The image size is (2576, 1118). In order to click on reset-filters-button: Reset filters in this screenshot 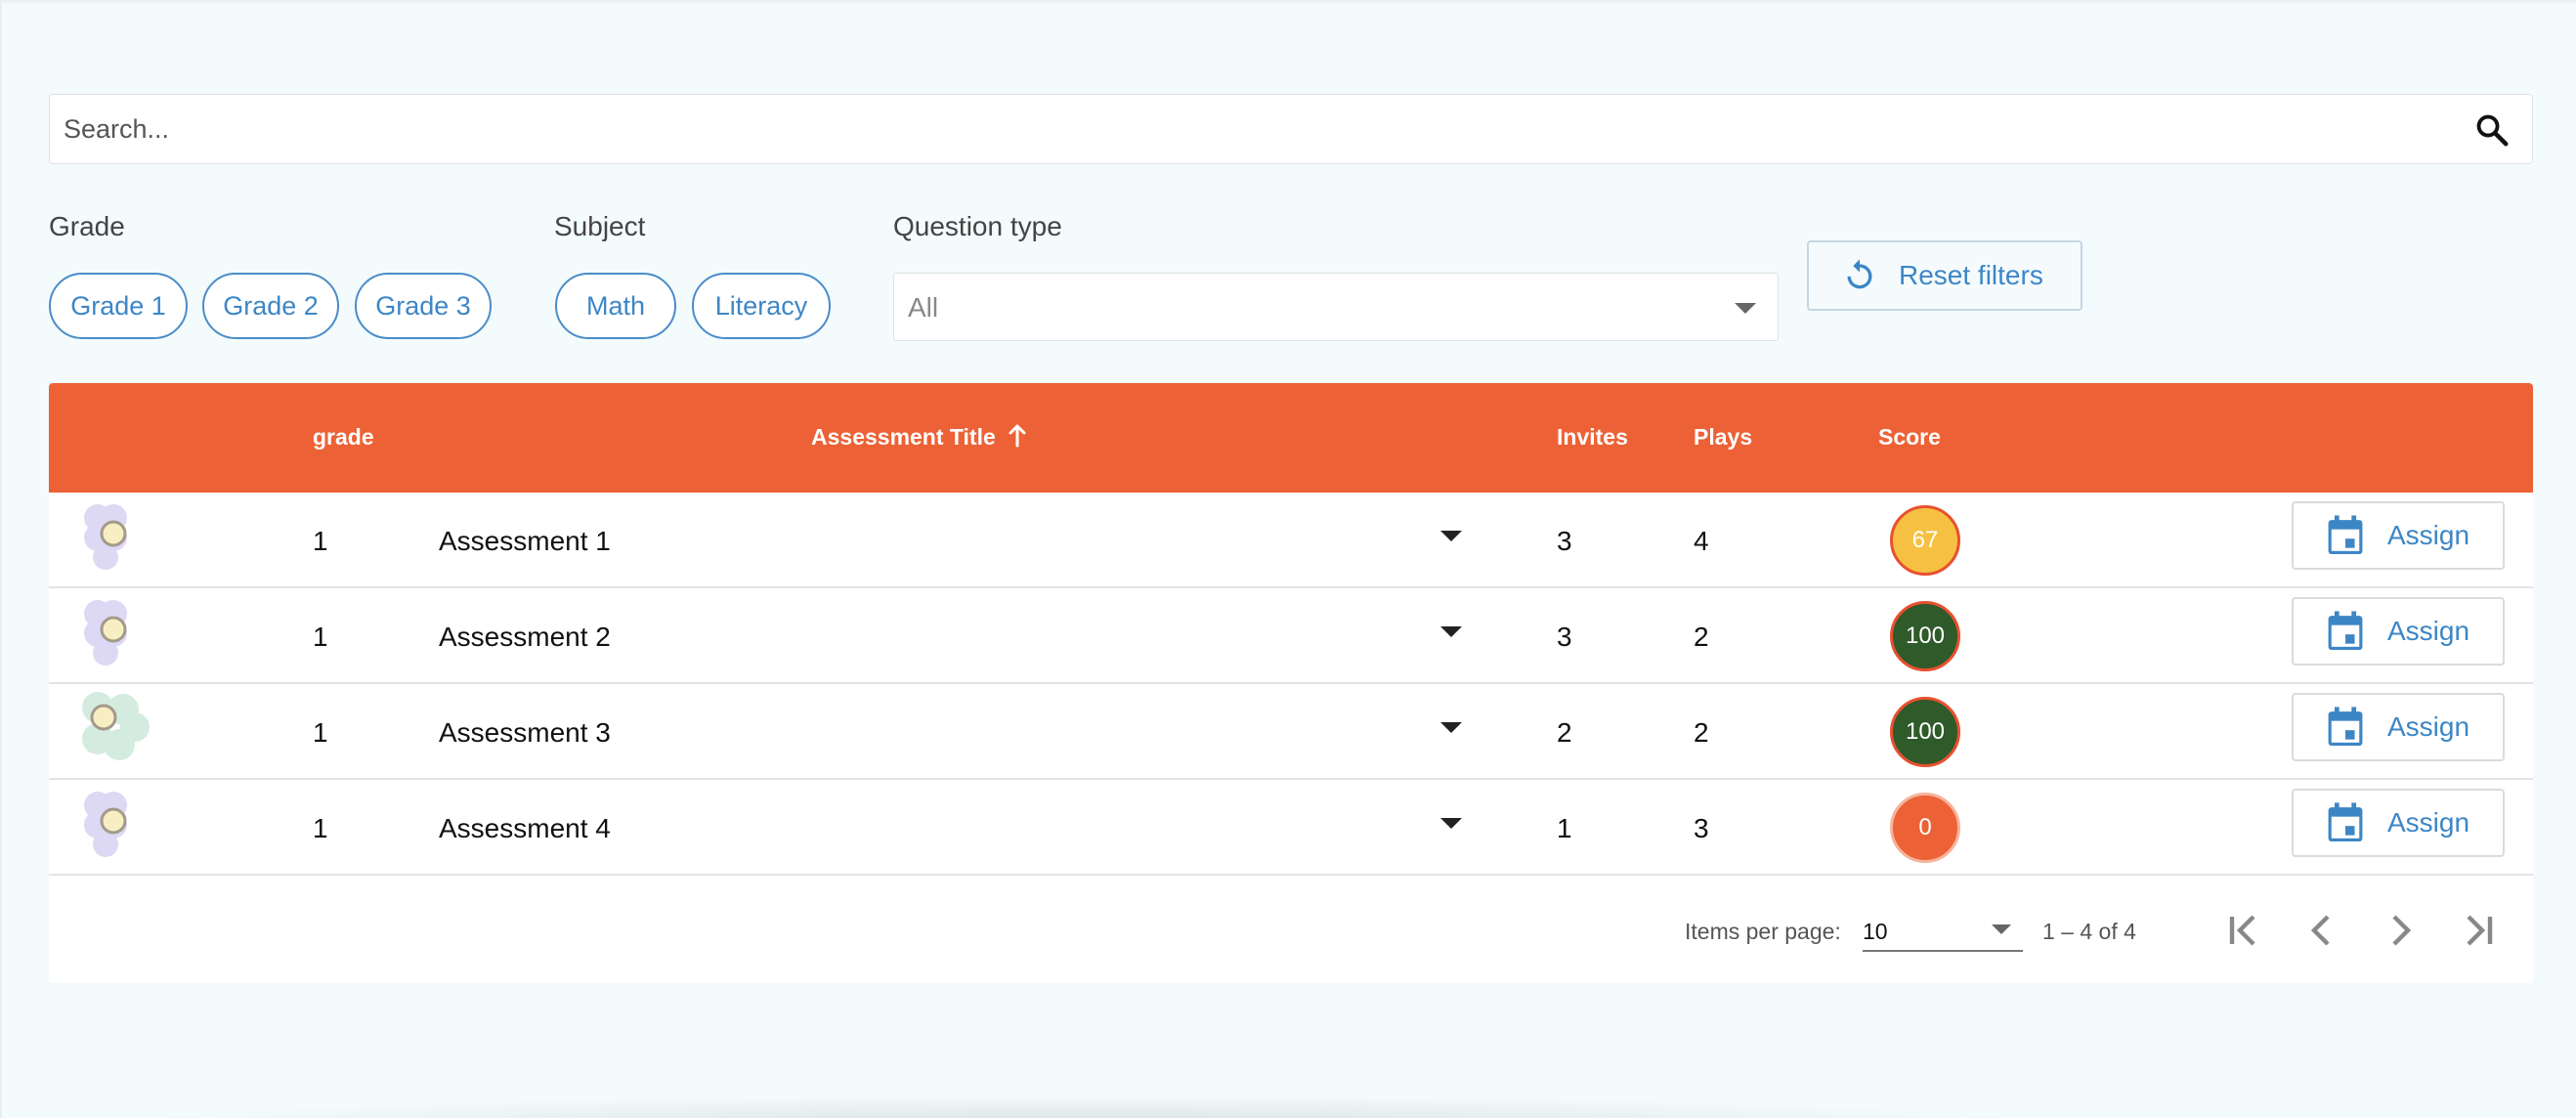, I will do `click(1945, 275)`.